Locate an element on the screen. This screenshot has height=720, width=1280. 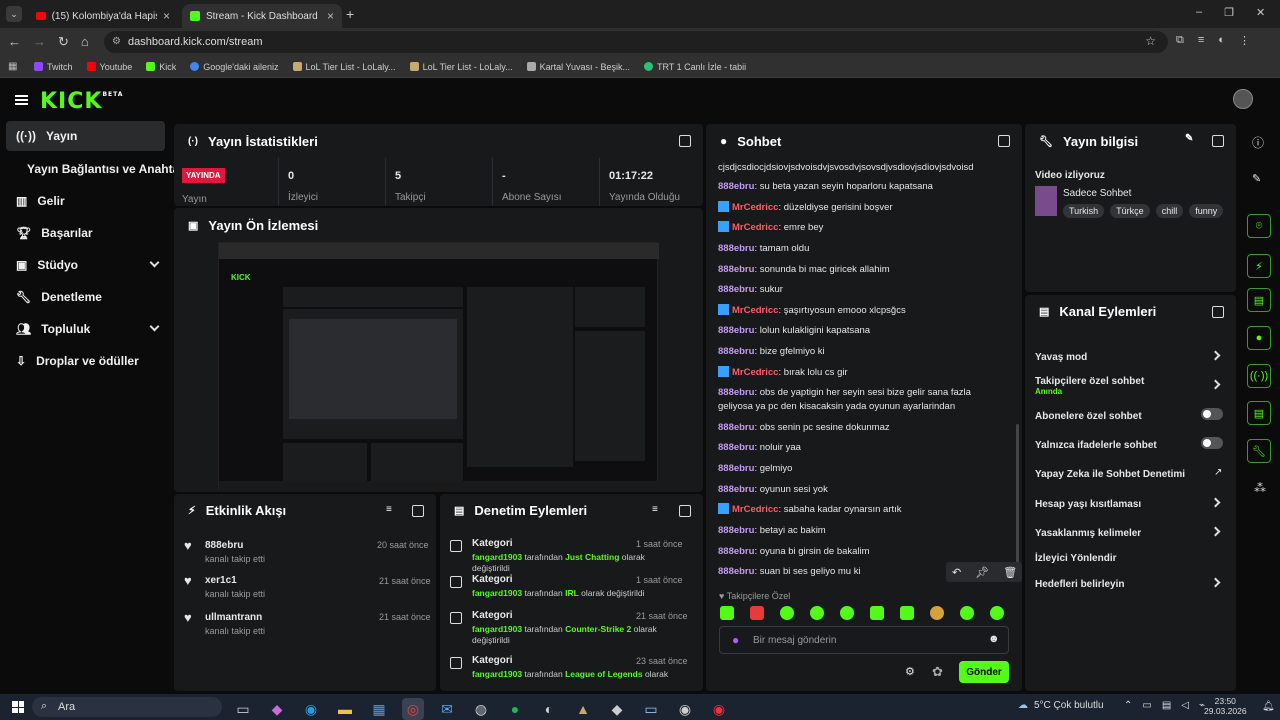
sidebar-item-achievements: 🏆︎ Başarılar is located at coordinates (85, 233).